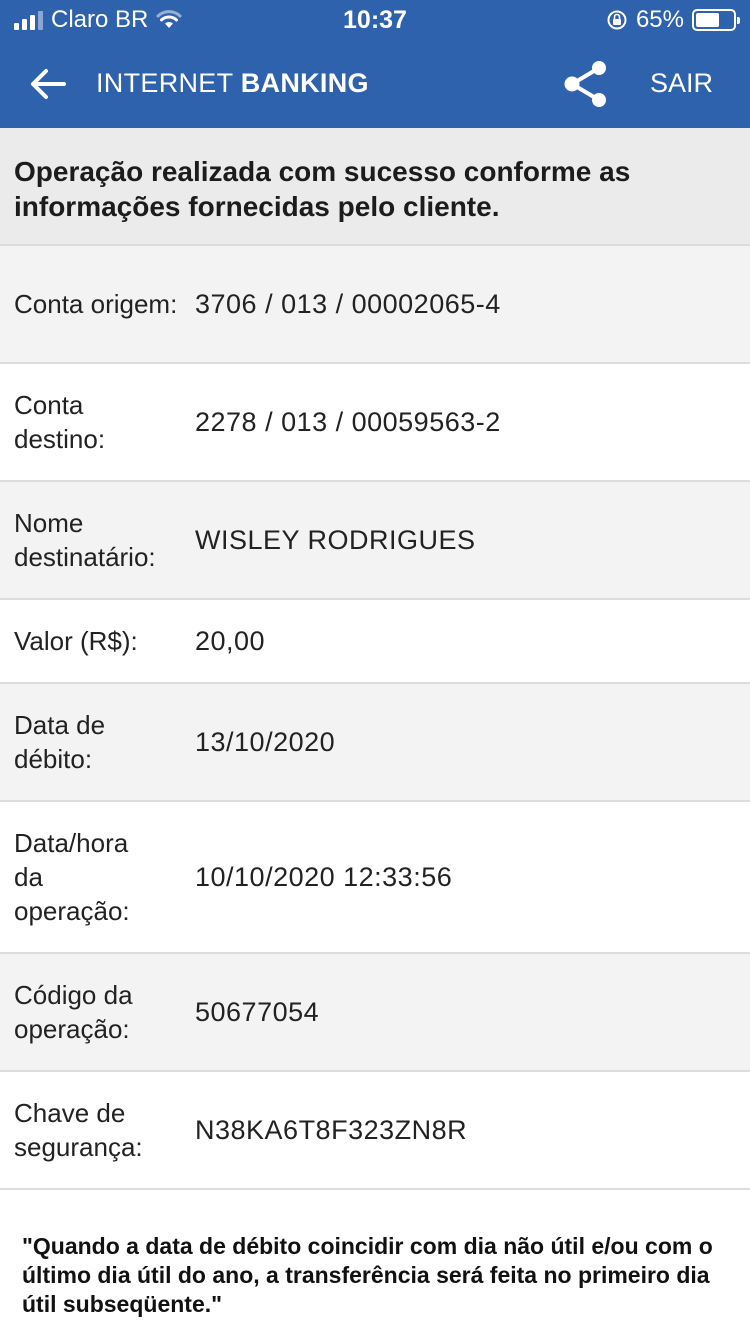 The image size is (750, 1334). Describe the element at coordinates (73, 1012) in the screenshot. I see `detail-label: Código da operação:` at that location.